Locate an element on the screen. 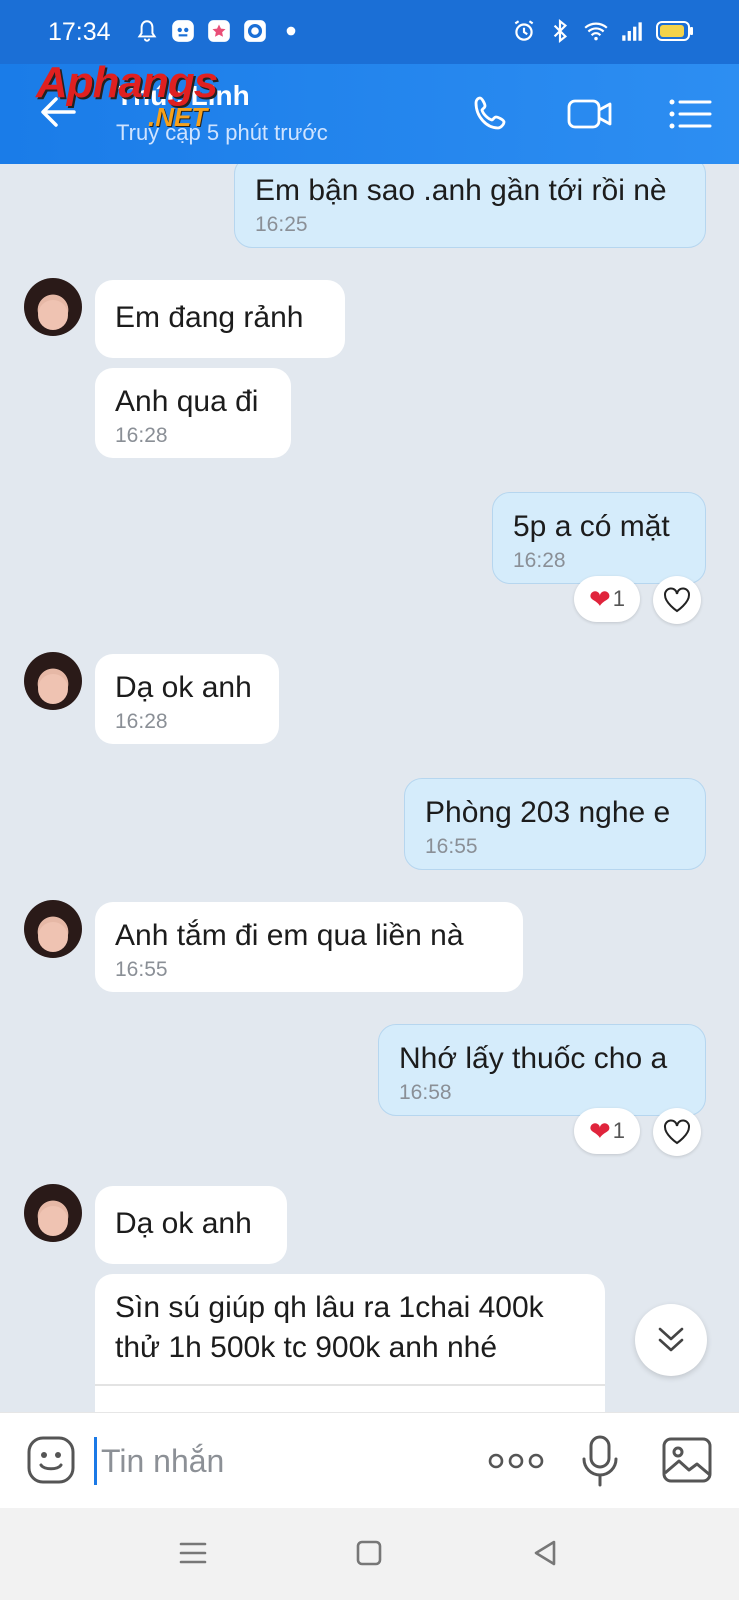 The width and height of the screenshot is (739, 1600). dot-icon is located at coordinates (291, 31).